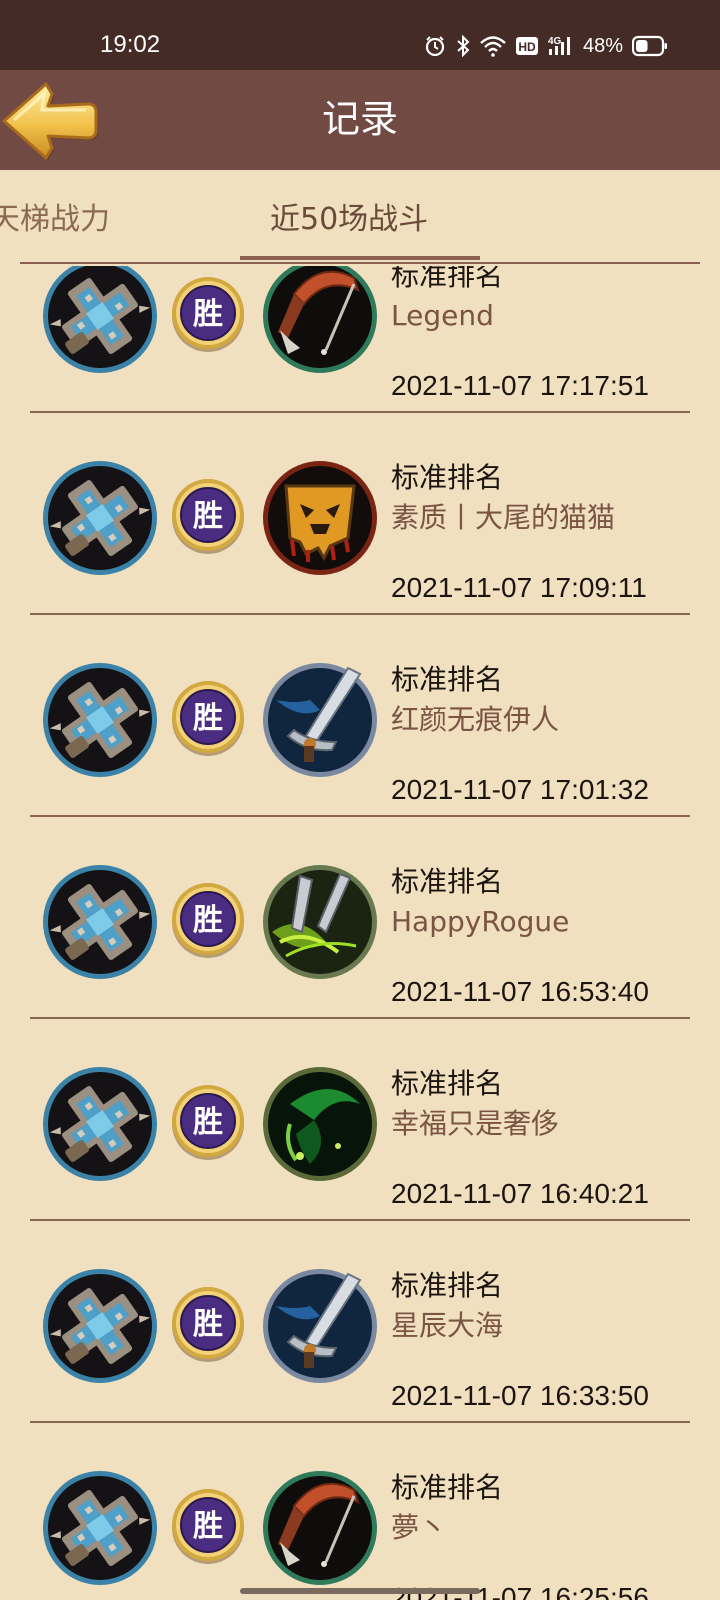 This screenshot has height=1600, width=720. I want to click on battery-percent: 48%, so click(602, 45).